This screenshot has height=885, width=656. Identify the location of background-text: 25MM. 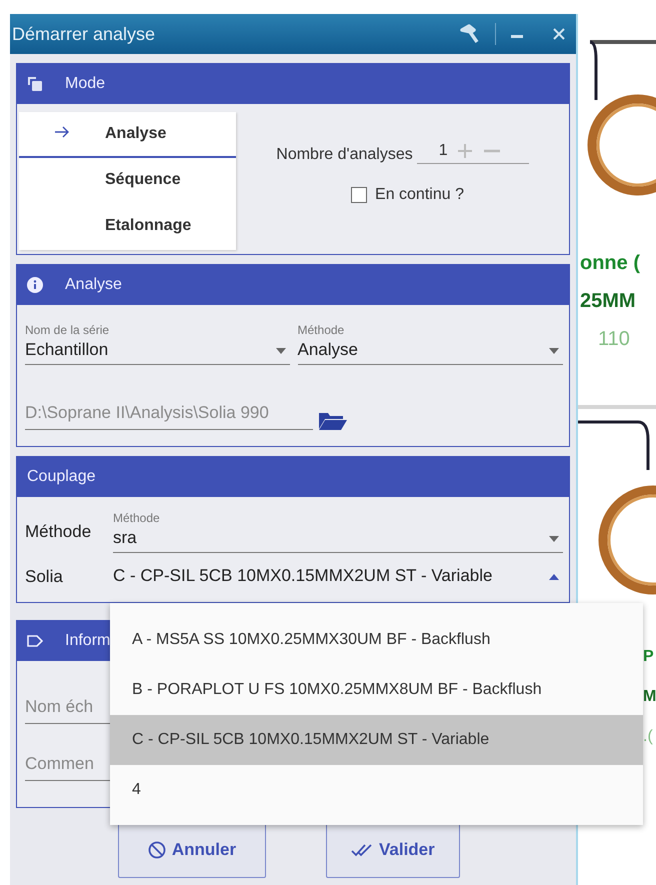
(608, 301).